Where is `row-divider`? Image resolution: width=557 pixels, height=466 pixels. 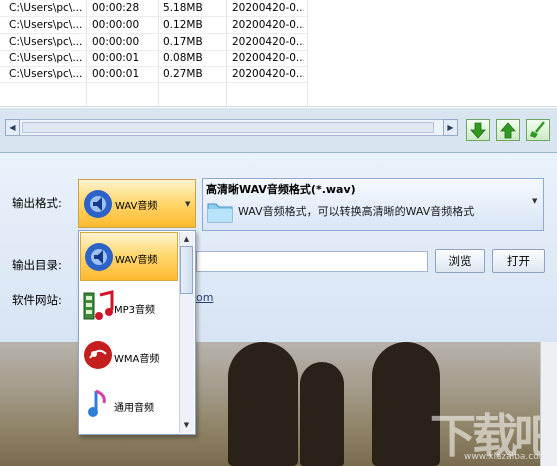
row-divider is located at coordinates (153, 82).